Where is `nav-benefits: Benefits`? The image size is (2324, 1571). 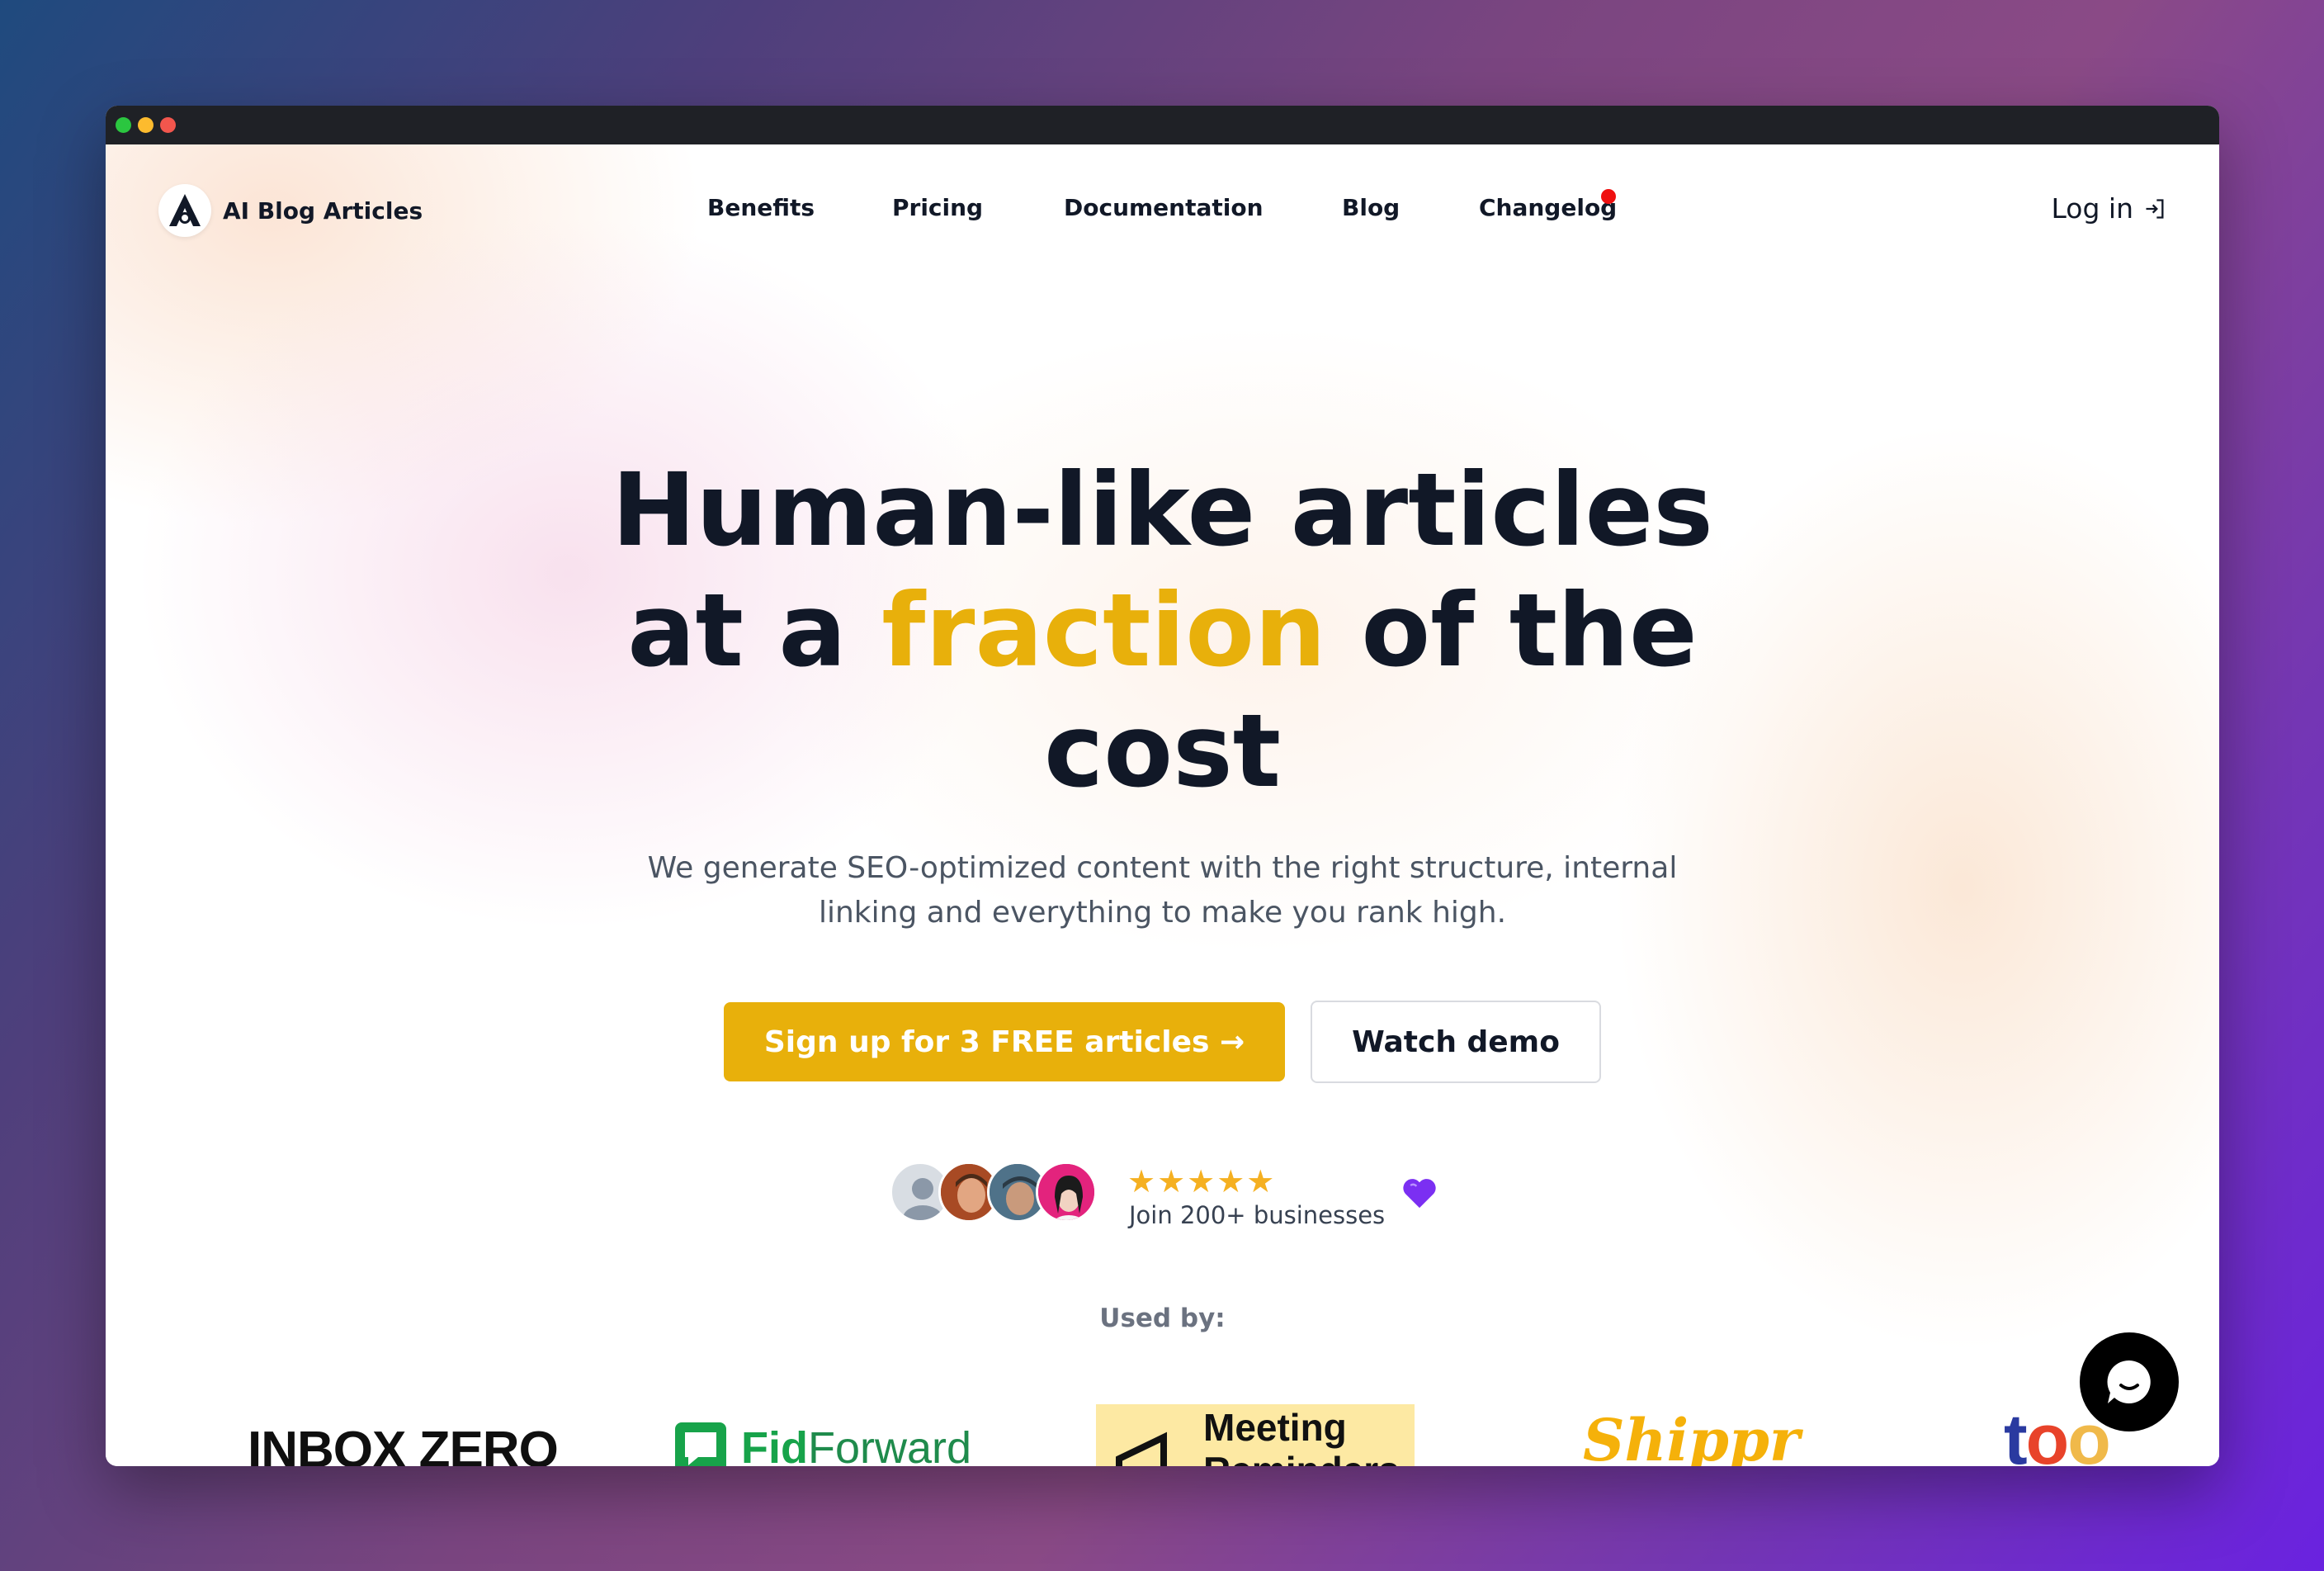 nav-benefits: Benefits is located at coordinates (761, 207).